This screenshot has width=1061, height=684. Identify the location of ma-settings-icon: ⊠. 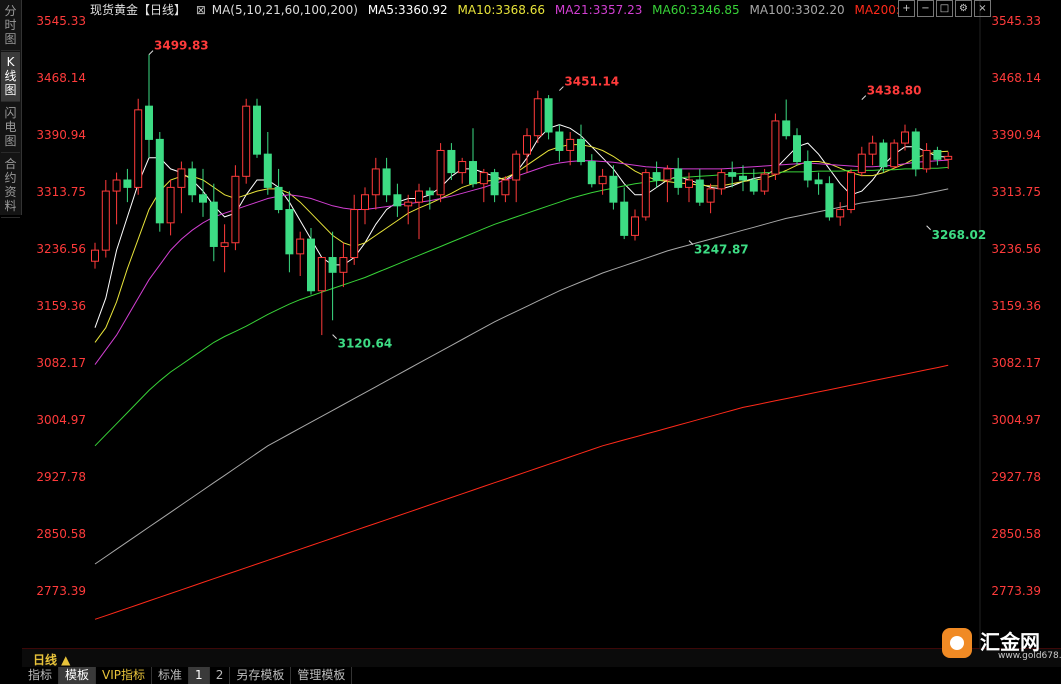
(201, 10).